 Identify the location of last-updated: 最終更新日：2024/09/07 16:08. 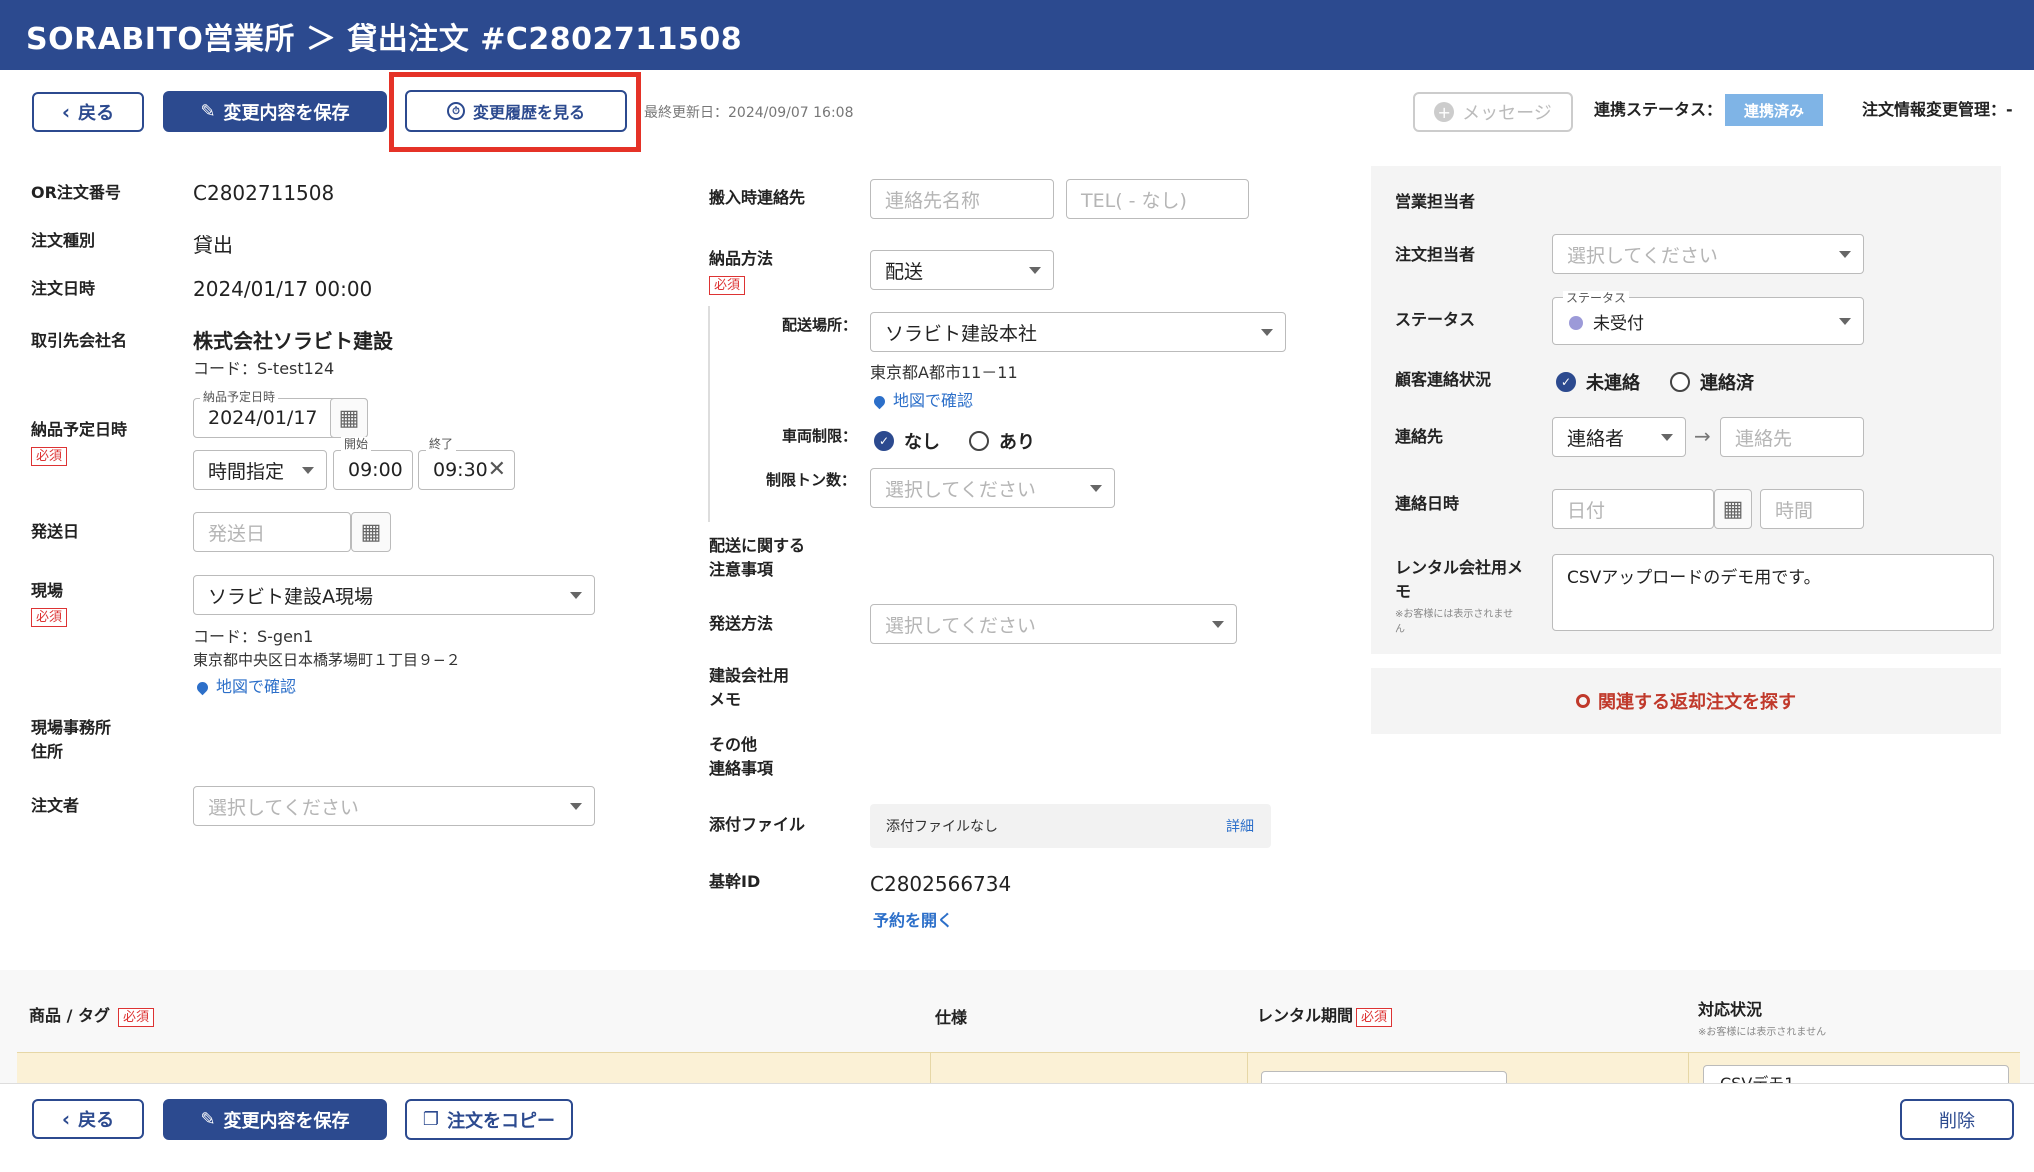
(749, 113).